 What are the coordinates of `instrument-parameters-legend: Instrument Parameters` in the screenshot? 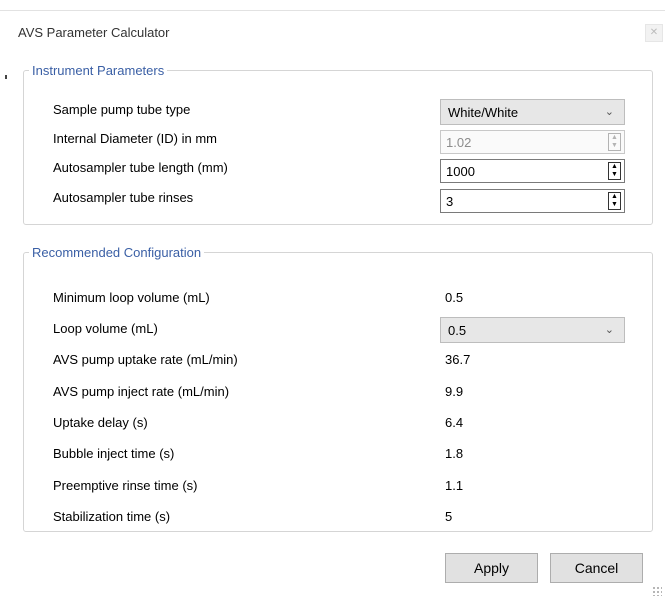 It's located at (98, 70).